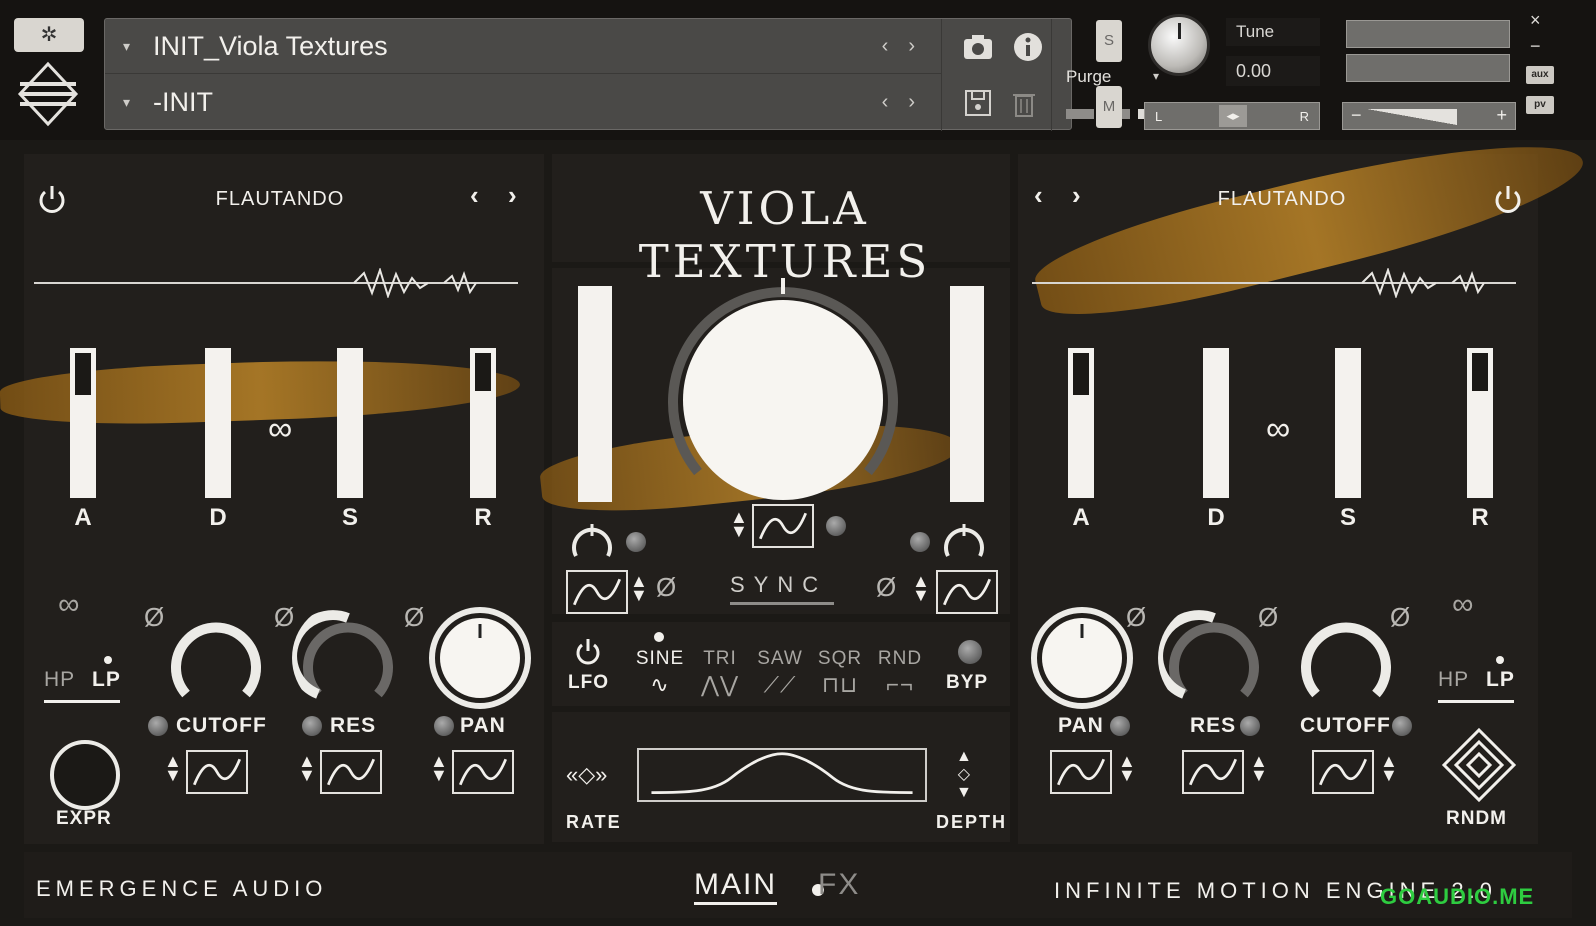  I want to click on left-res-phase-icon: Ø, so click(284, 617).